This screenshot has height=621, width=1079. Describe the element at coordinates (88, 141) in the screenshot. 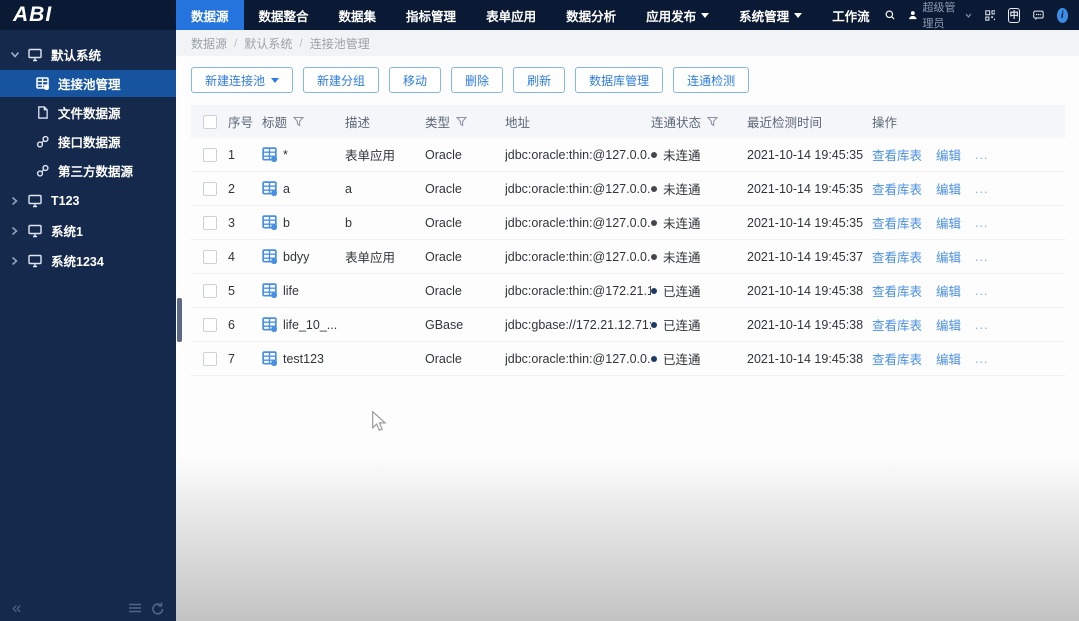

I see `sidebar-item-api-datasource: 接口数据源` at that location.